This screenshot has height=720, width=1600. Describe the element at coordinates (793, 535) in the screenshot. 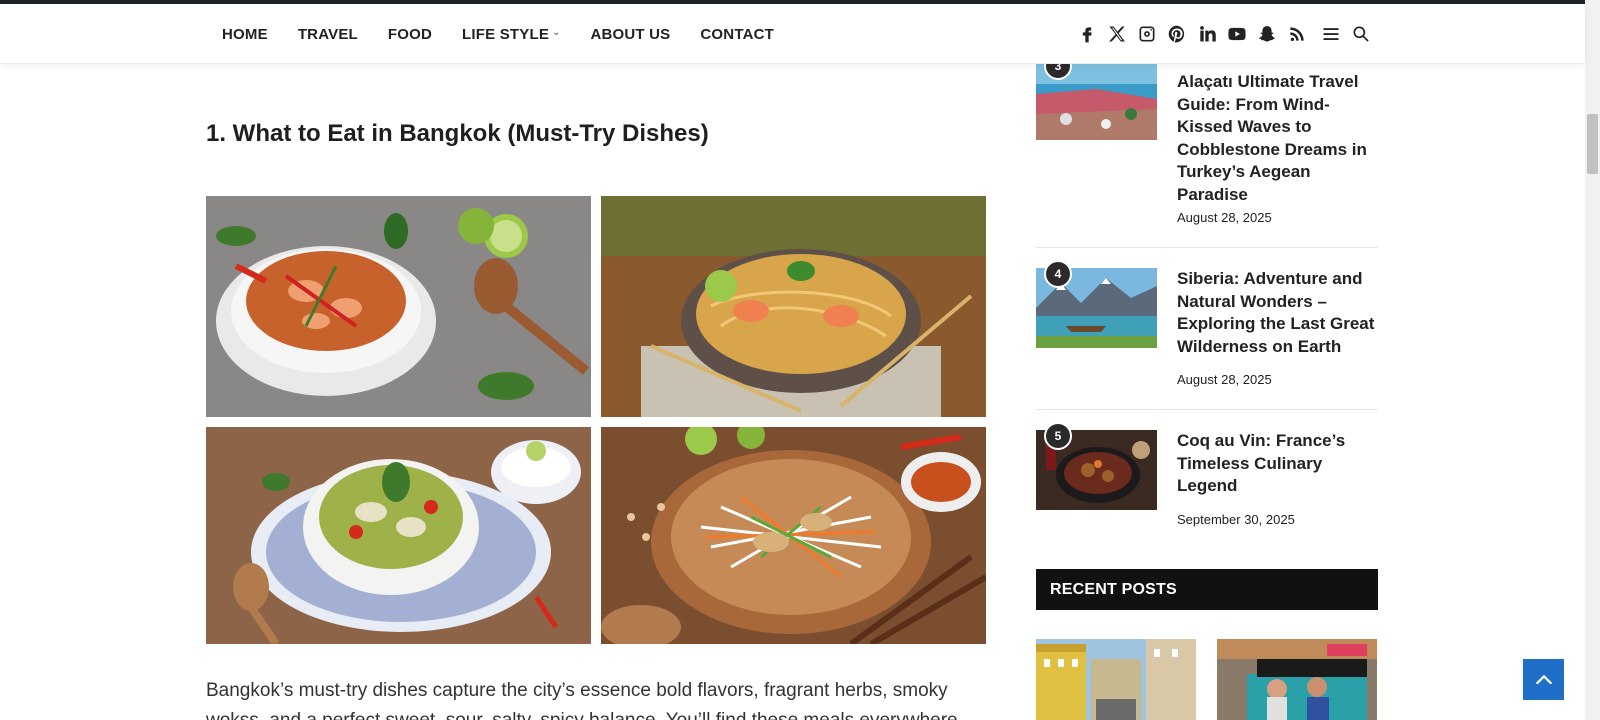

I see `papaya-salad-image` at that location.